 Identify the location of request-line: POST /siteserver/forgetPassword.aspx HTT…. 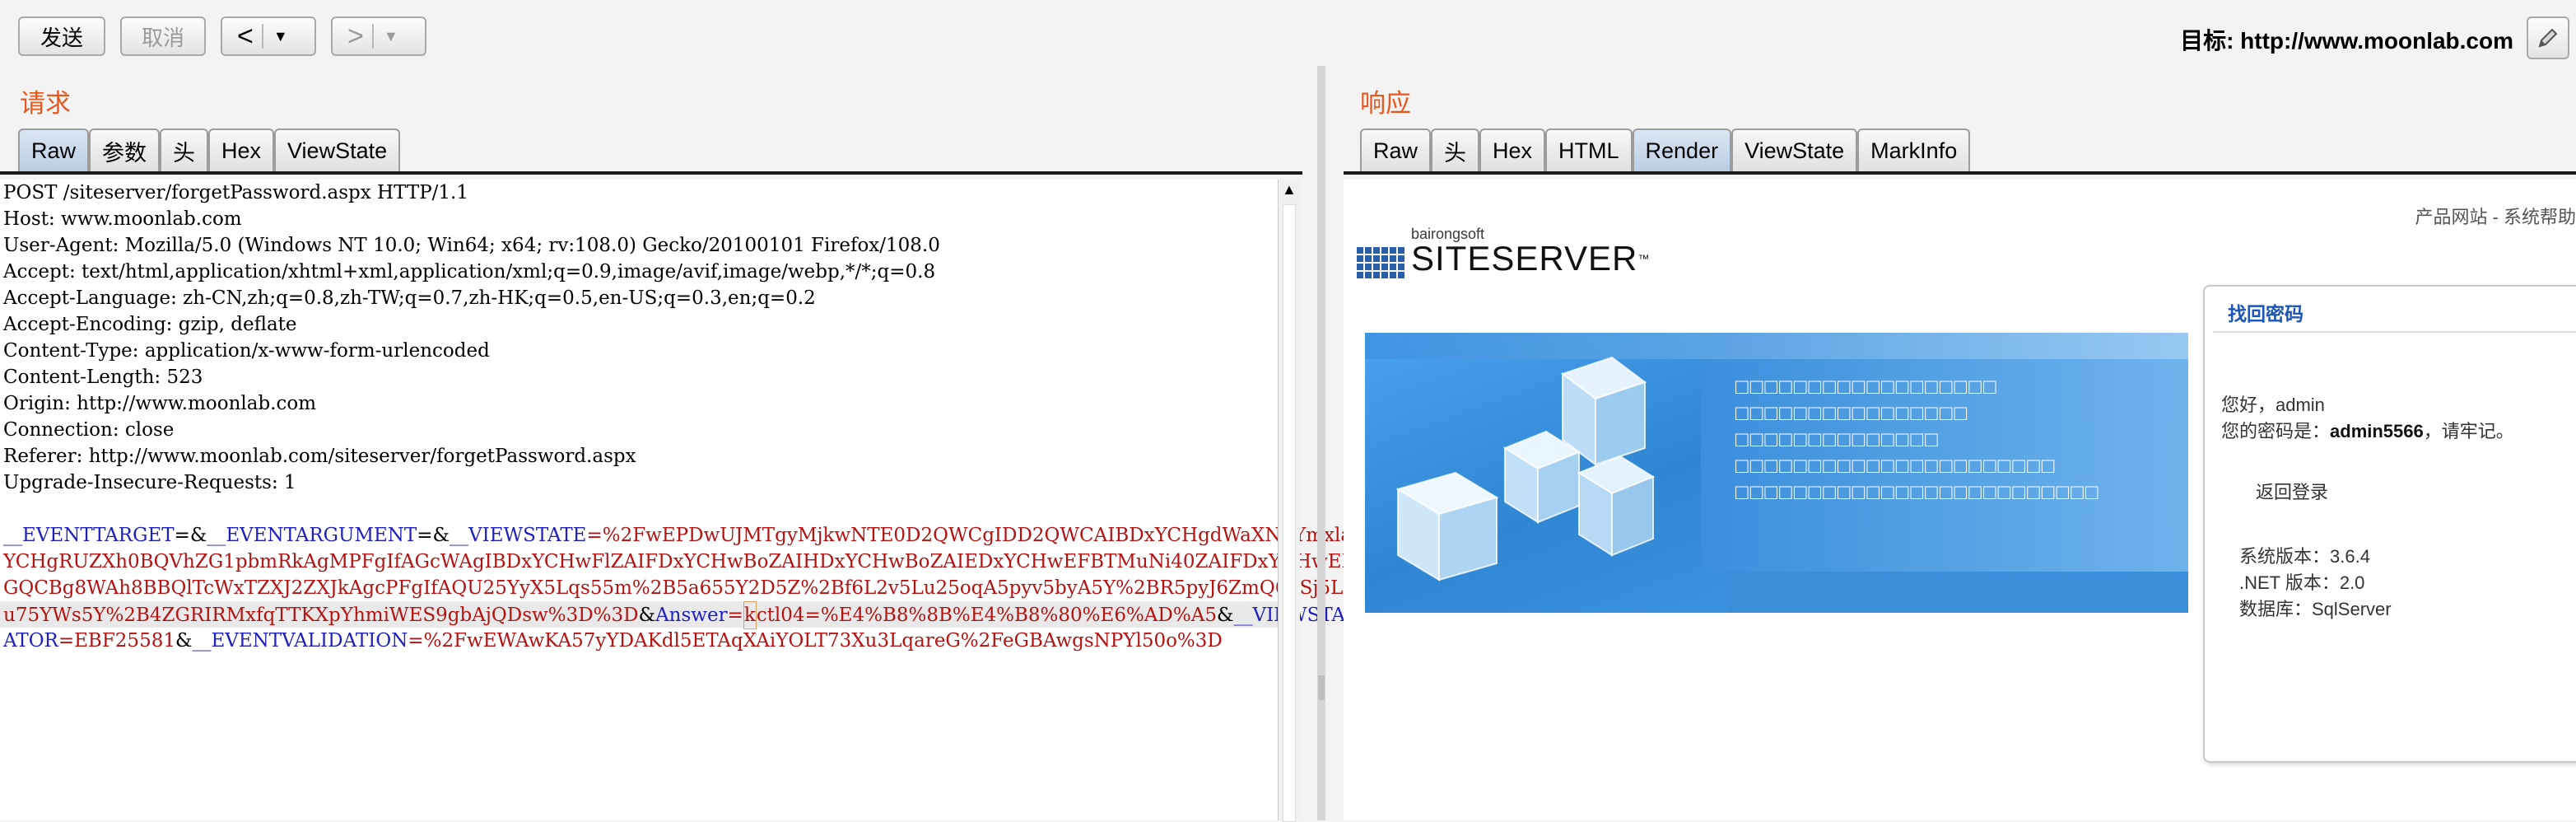
(236, 193).